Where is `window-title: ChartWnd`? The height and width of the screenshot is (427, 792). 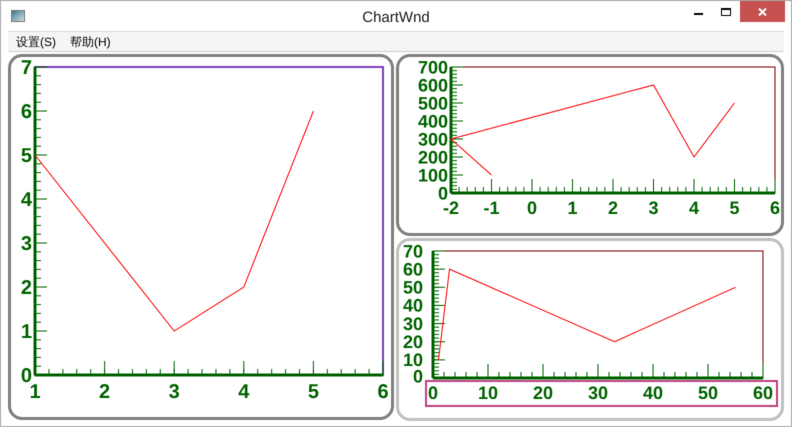
window-title: ChartWnd is located at coordinates (396, 18).